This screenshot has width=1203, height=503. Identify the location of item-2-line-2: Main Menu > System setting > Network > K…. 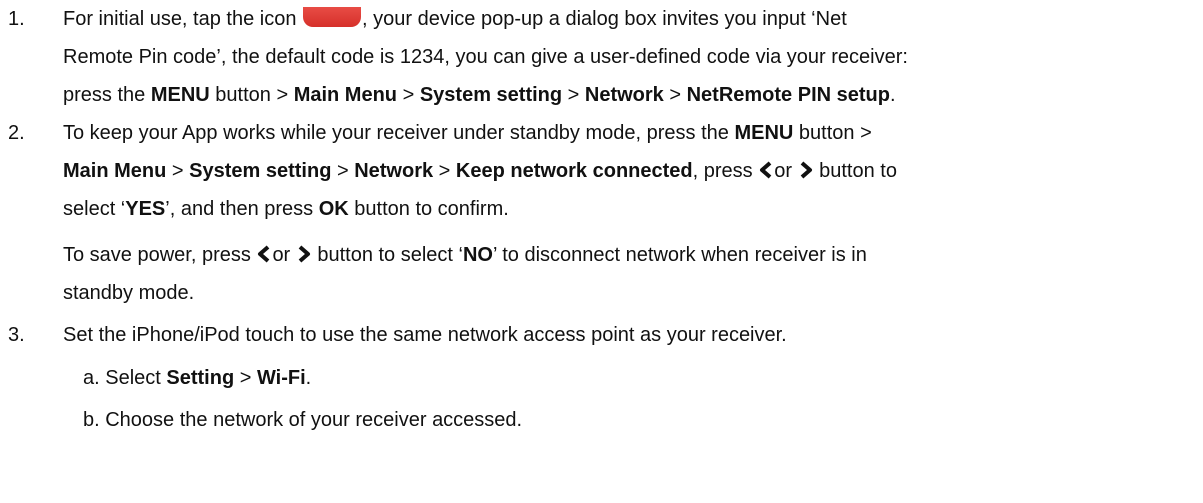
(480, 171).